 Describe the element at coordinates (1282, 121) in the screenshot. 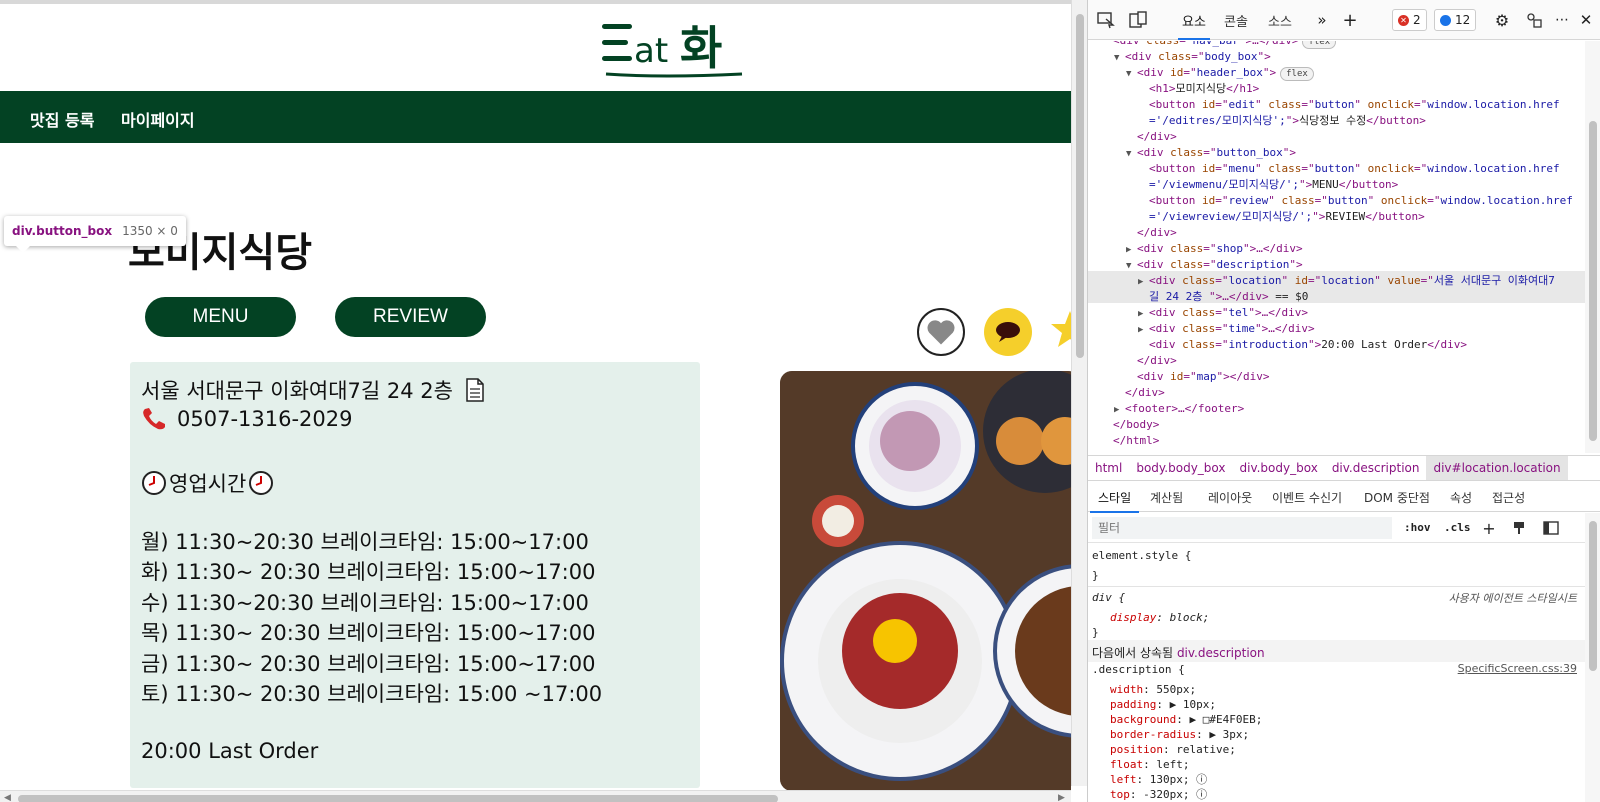

I see `dom-node-line: ='/editres/모미지식당';">식당정보 수정</button>` at that location.